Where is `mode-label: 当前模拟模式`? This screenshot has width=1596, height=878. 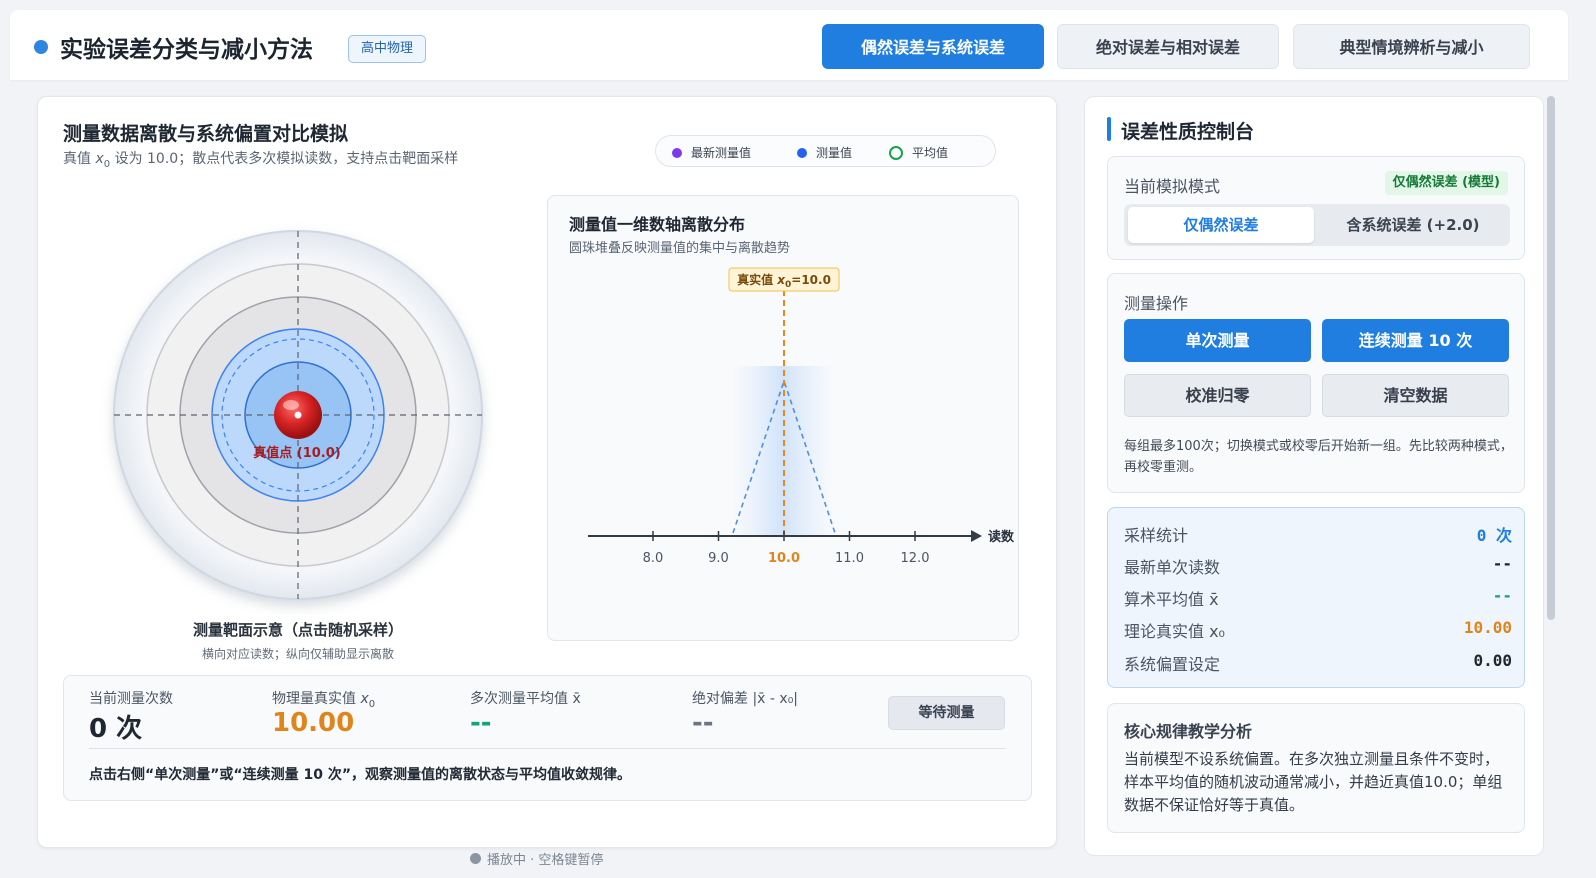
mode-label: 当前模拟模式 is located at coordinates (1172, 186).